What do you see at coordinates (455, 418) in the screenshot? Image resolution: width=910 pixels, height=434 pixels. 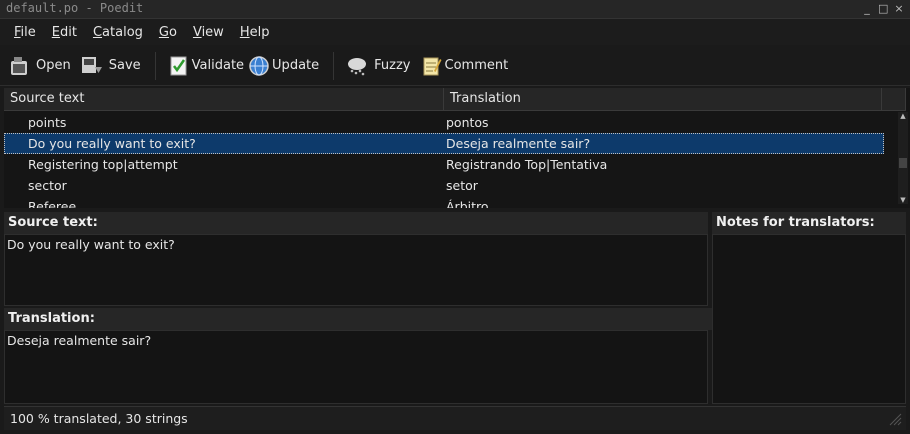 I see `status-bar: 100 % translated, 30 strings` at bounding box center [455, 418].